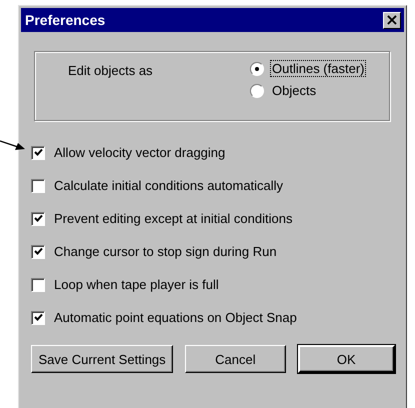 The height and width of the screenshot is (408, 415). I want to click on radio-label: Outlines (faster), so click(318, 68).